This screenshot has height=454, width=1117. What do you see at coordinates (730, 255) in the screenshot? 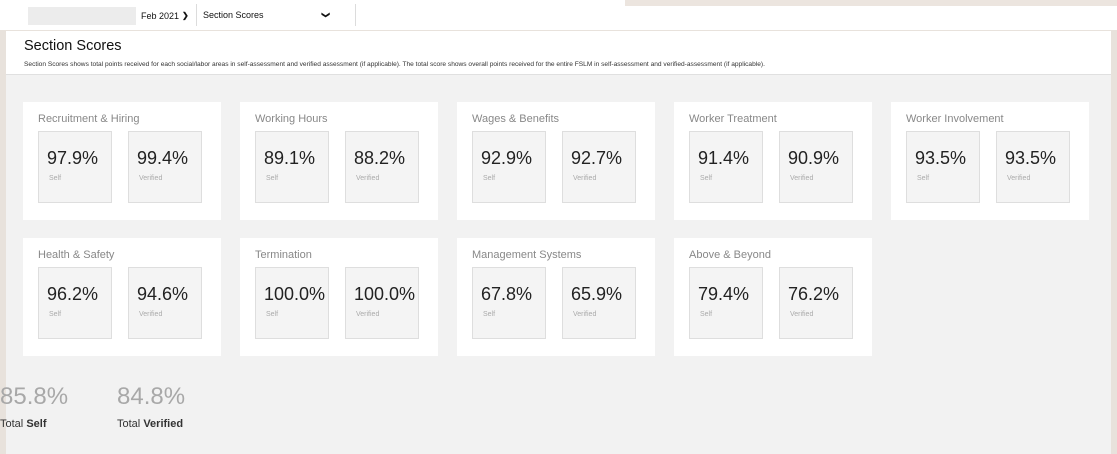
I see `section-card-title: Above & Beyond` at bounding box center [730, 255].